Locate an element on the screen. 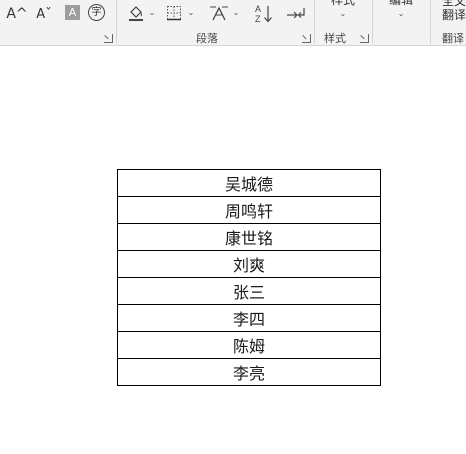  table-row: 李亮 is located at coordinates (249, 372).